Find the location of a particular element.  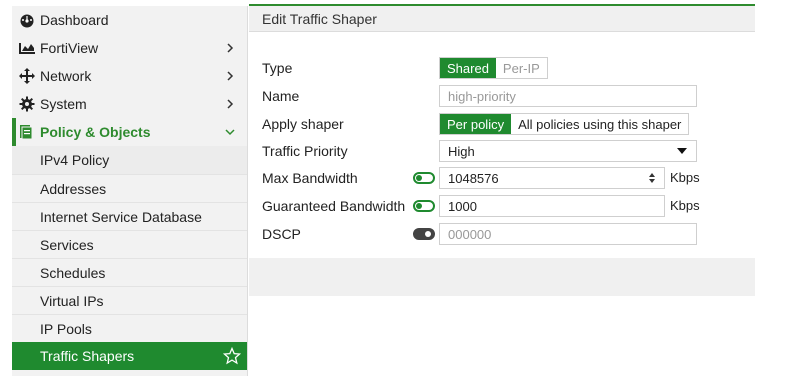

dscp-row: DSCP is located at coordinates (337, 234).